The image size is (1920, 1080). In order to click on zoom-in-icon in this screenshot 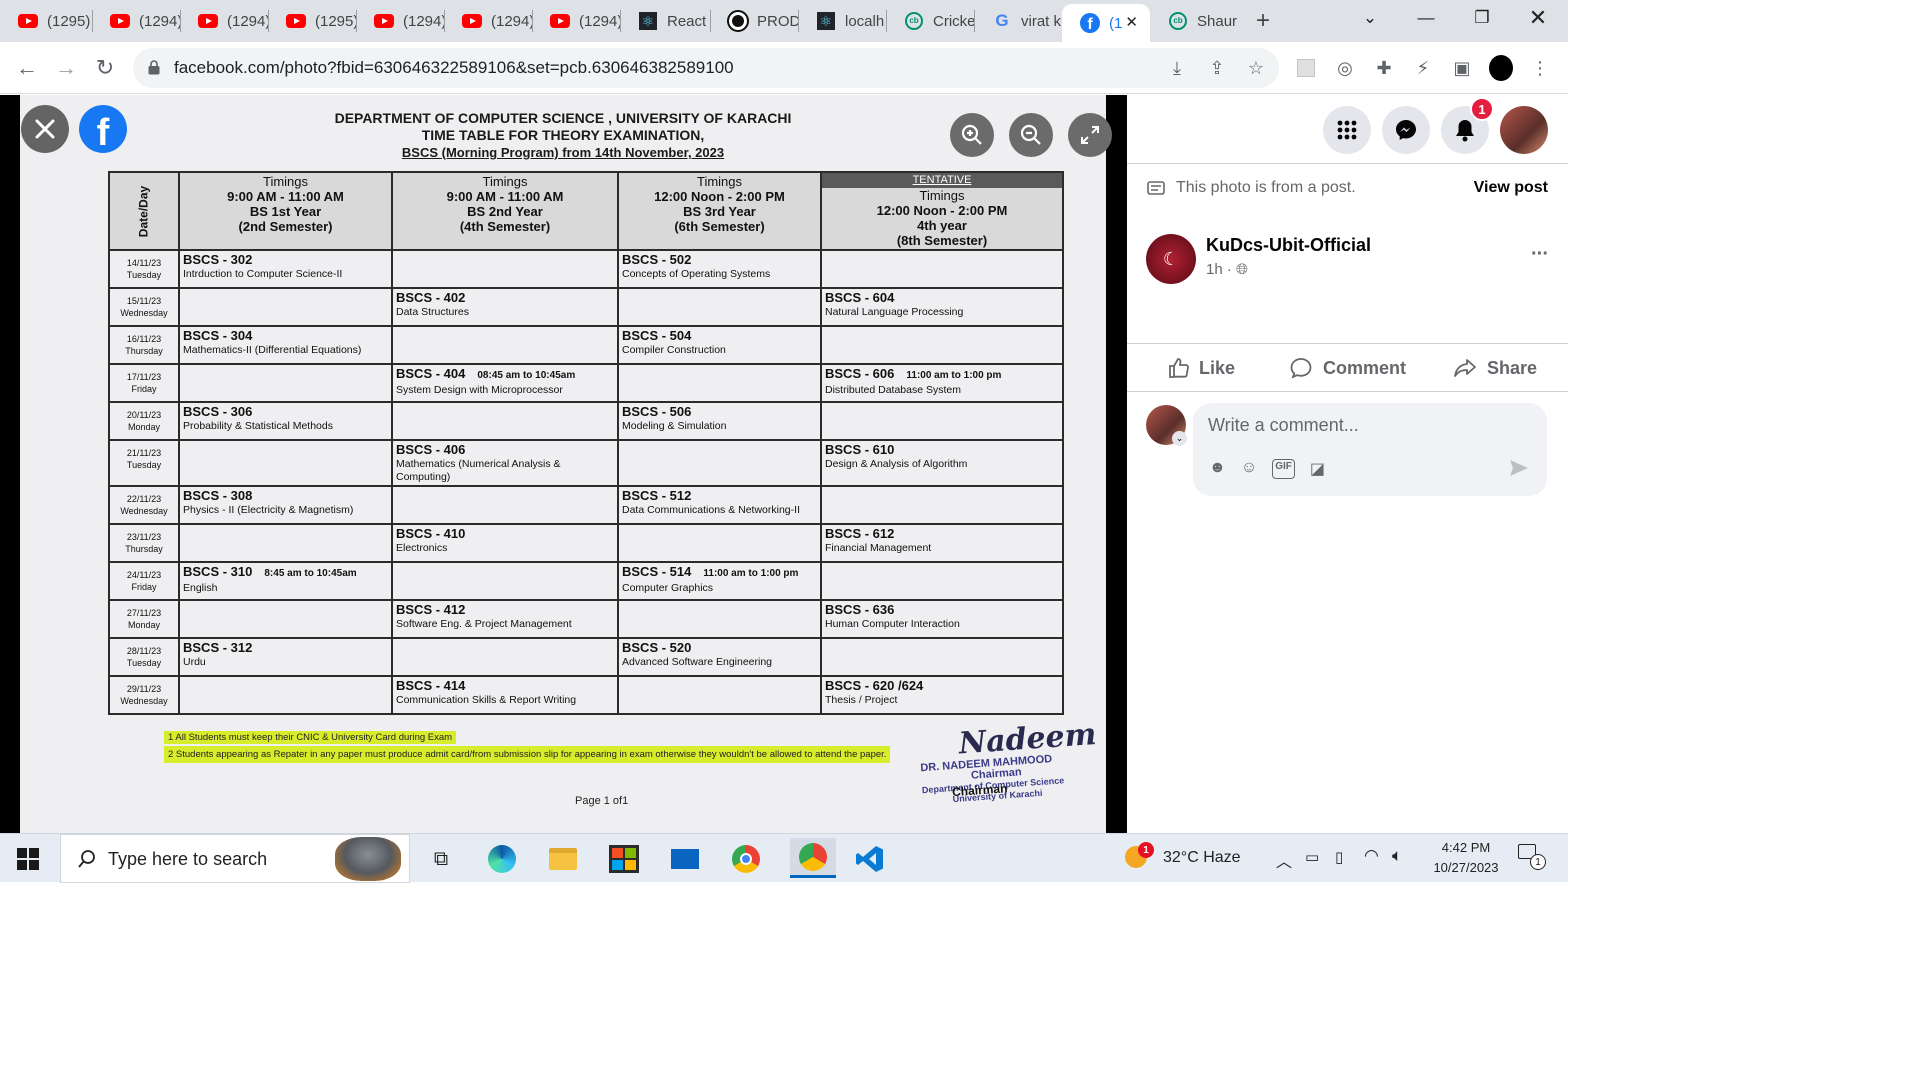, I will do `click(971, 134)`.